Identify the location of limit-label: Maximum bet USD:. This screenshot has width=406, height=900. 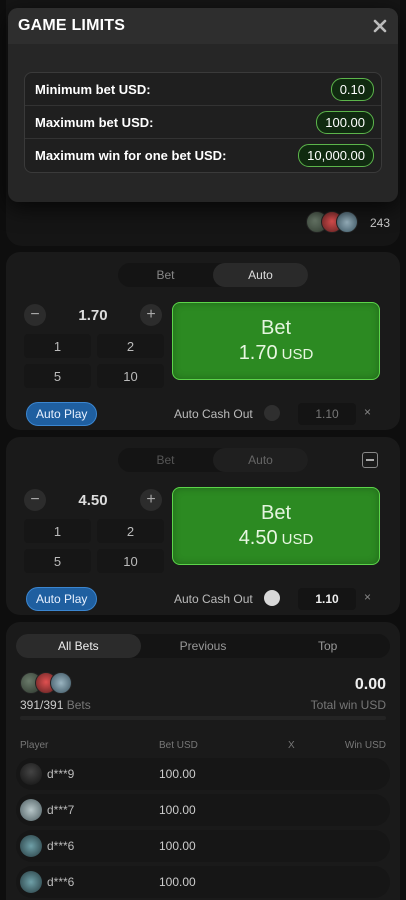
(94, 122).